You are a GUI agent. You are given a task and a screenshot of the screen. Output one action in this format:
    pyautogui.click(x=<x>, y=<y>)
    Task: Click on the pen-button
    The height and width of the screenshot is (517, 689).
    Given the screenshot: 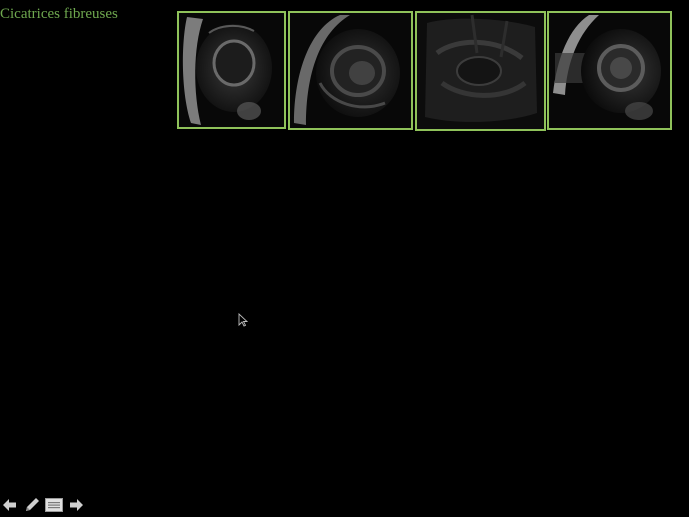 What is the action you would take?
    pyautogui.click(x=32, y=505)
    